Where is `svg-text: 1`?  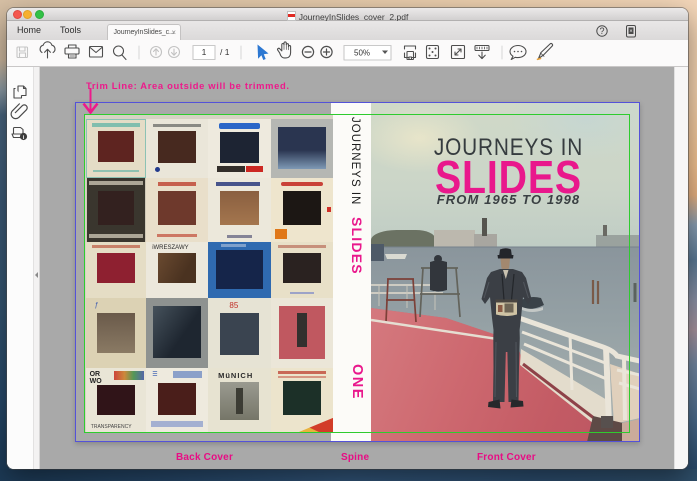
svg-text: 1 is located at coordinates (204, 52).